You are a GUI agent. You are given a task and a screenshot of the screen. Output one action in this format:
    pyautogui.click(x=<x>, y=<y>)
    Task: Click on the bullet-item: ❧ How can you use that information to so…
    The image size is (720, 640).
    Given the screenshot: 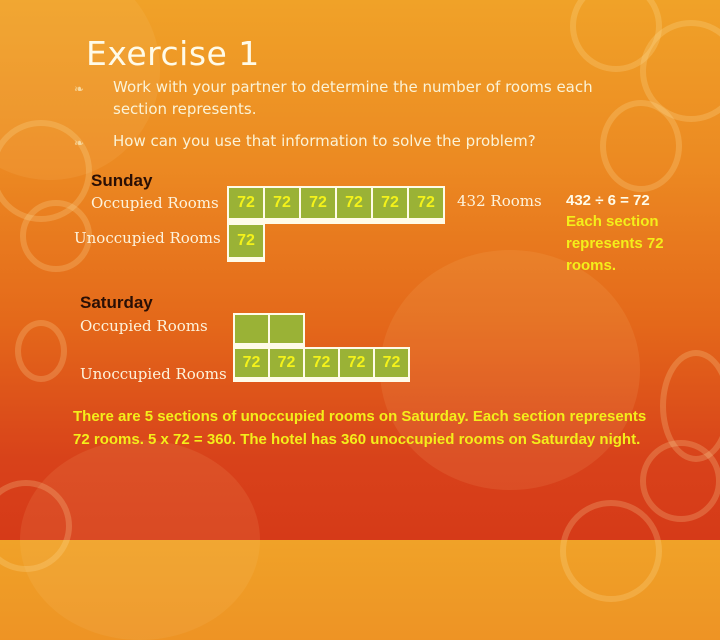 What is the action you would take?
    pyautogui.click(x=353, y=141)
    